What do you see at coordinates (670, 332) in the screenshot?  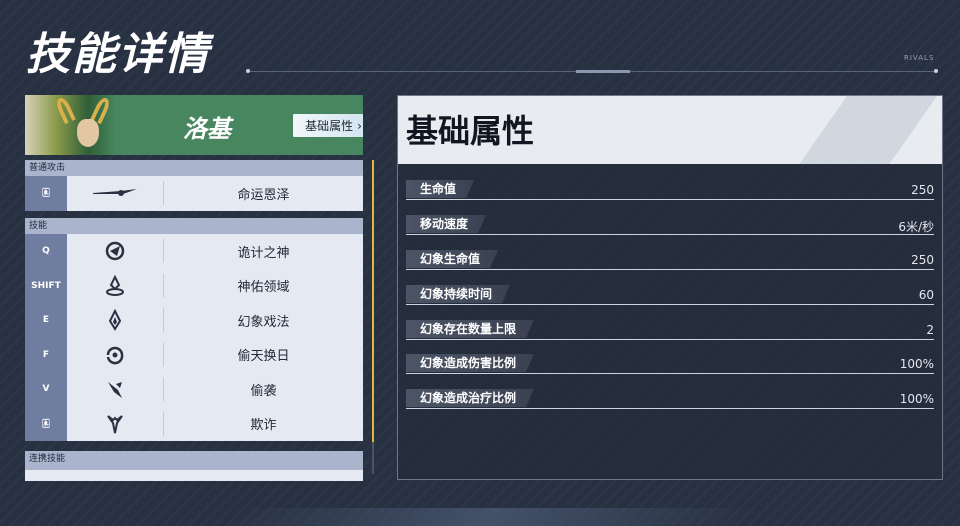 I see `stat-row: 幻象存在数量上限 2` at bounding box center [670, 332].